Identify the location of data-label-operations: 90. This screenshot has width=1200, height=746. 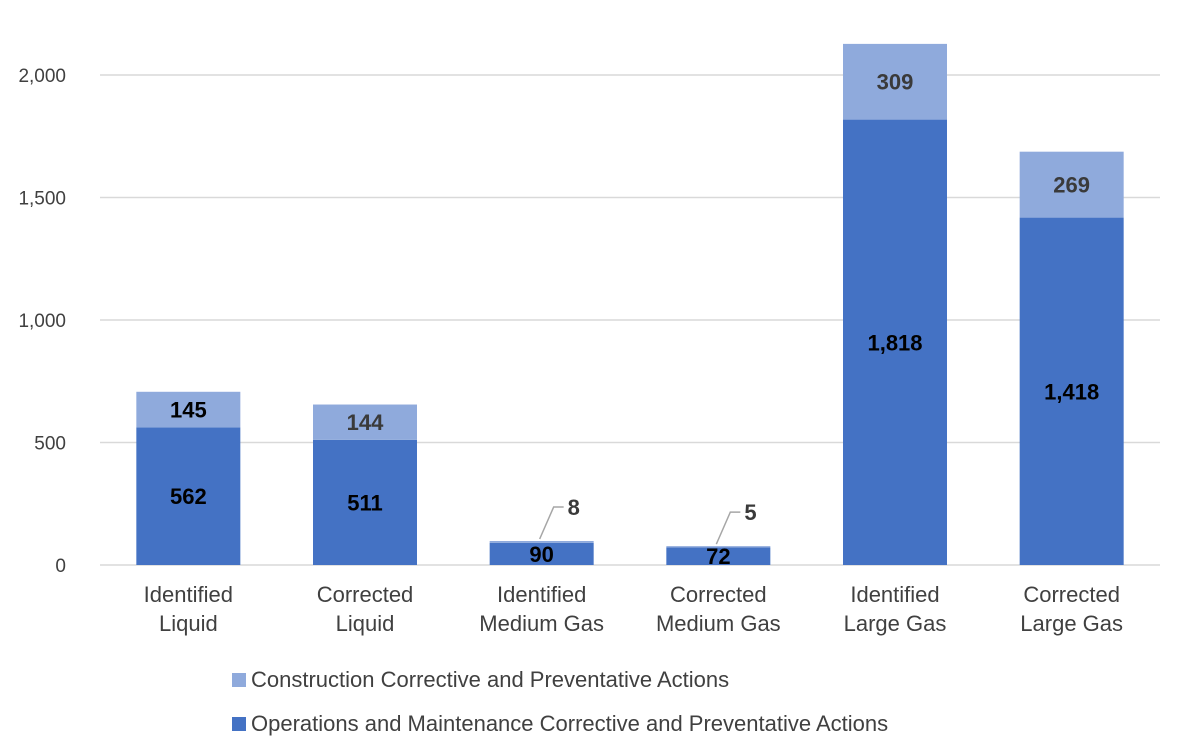
(541, 554).